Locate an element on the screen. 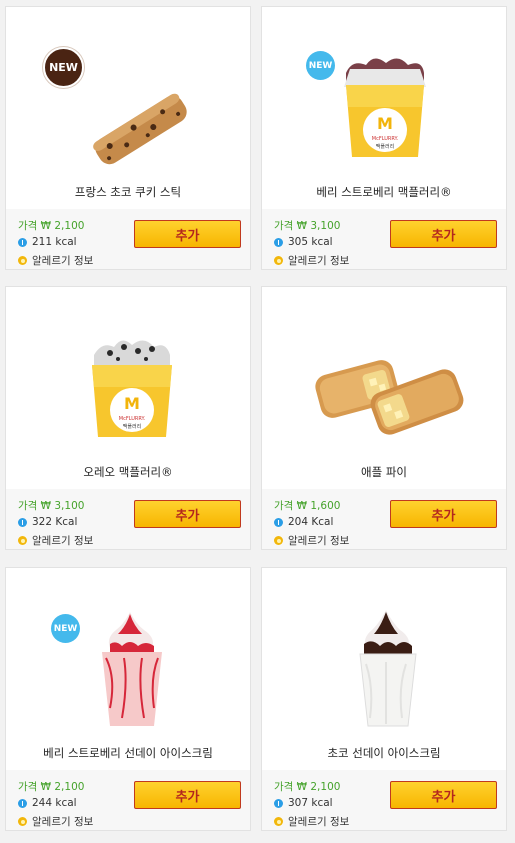  kcal-value: 322 Kcal is located at coordinates (55, 522).